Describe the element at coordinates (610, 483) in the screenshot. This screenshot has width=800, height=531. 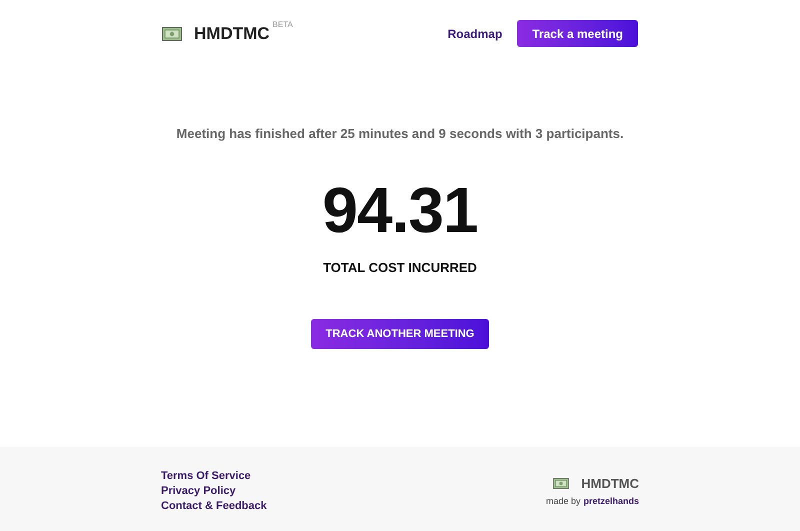
I see `footer-brand: HMDTMC` at that location.